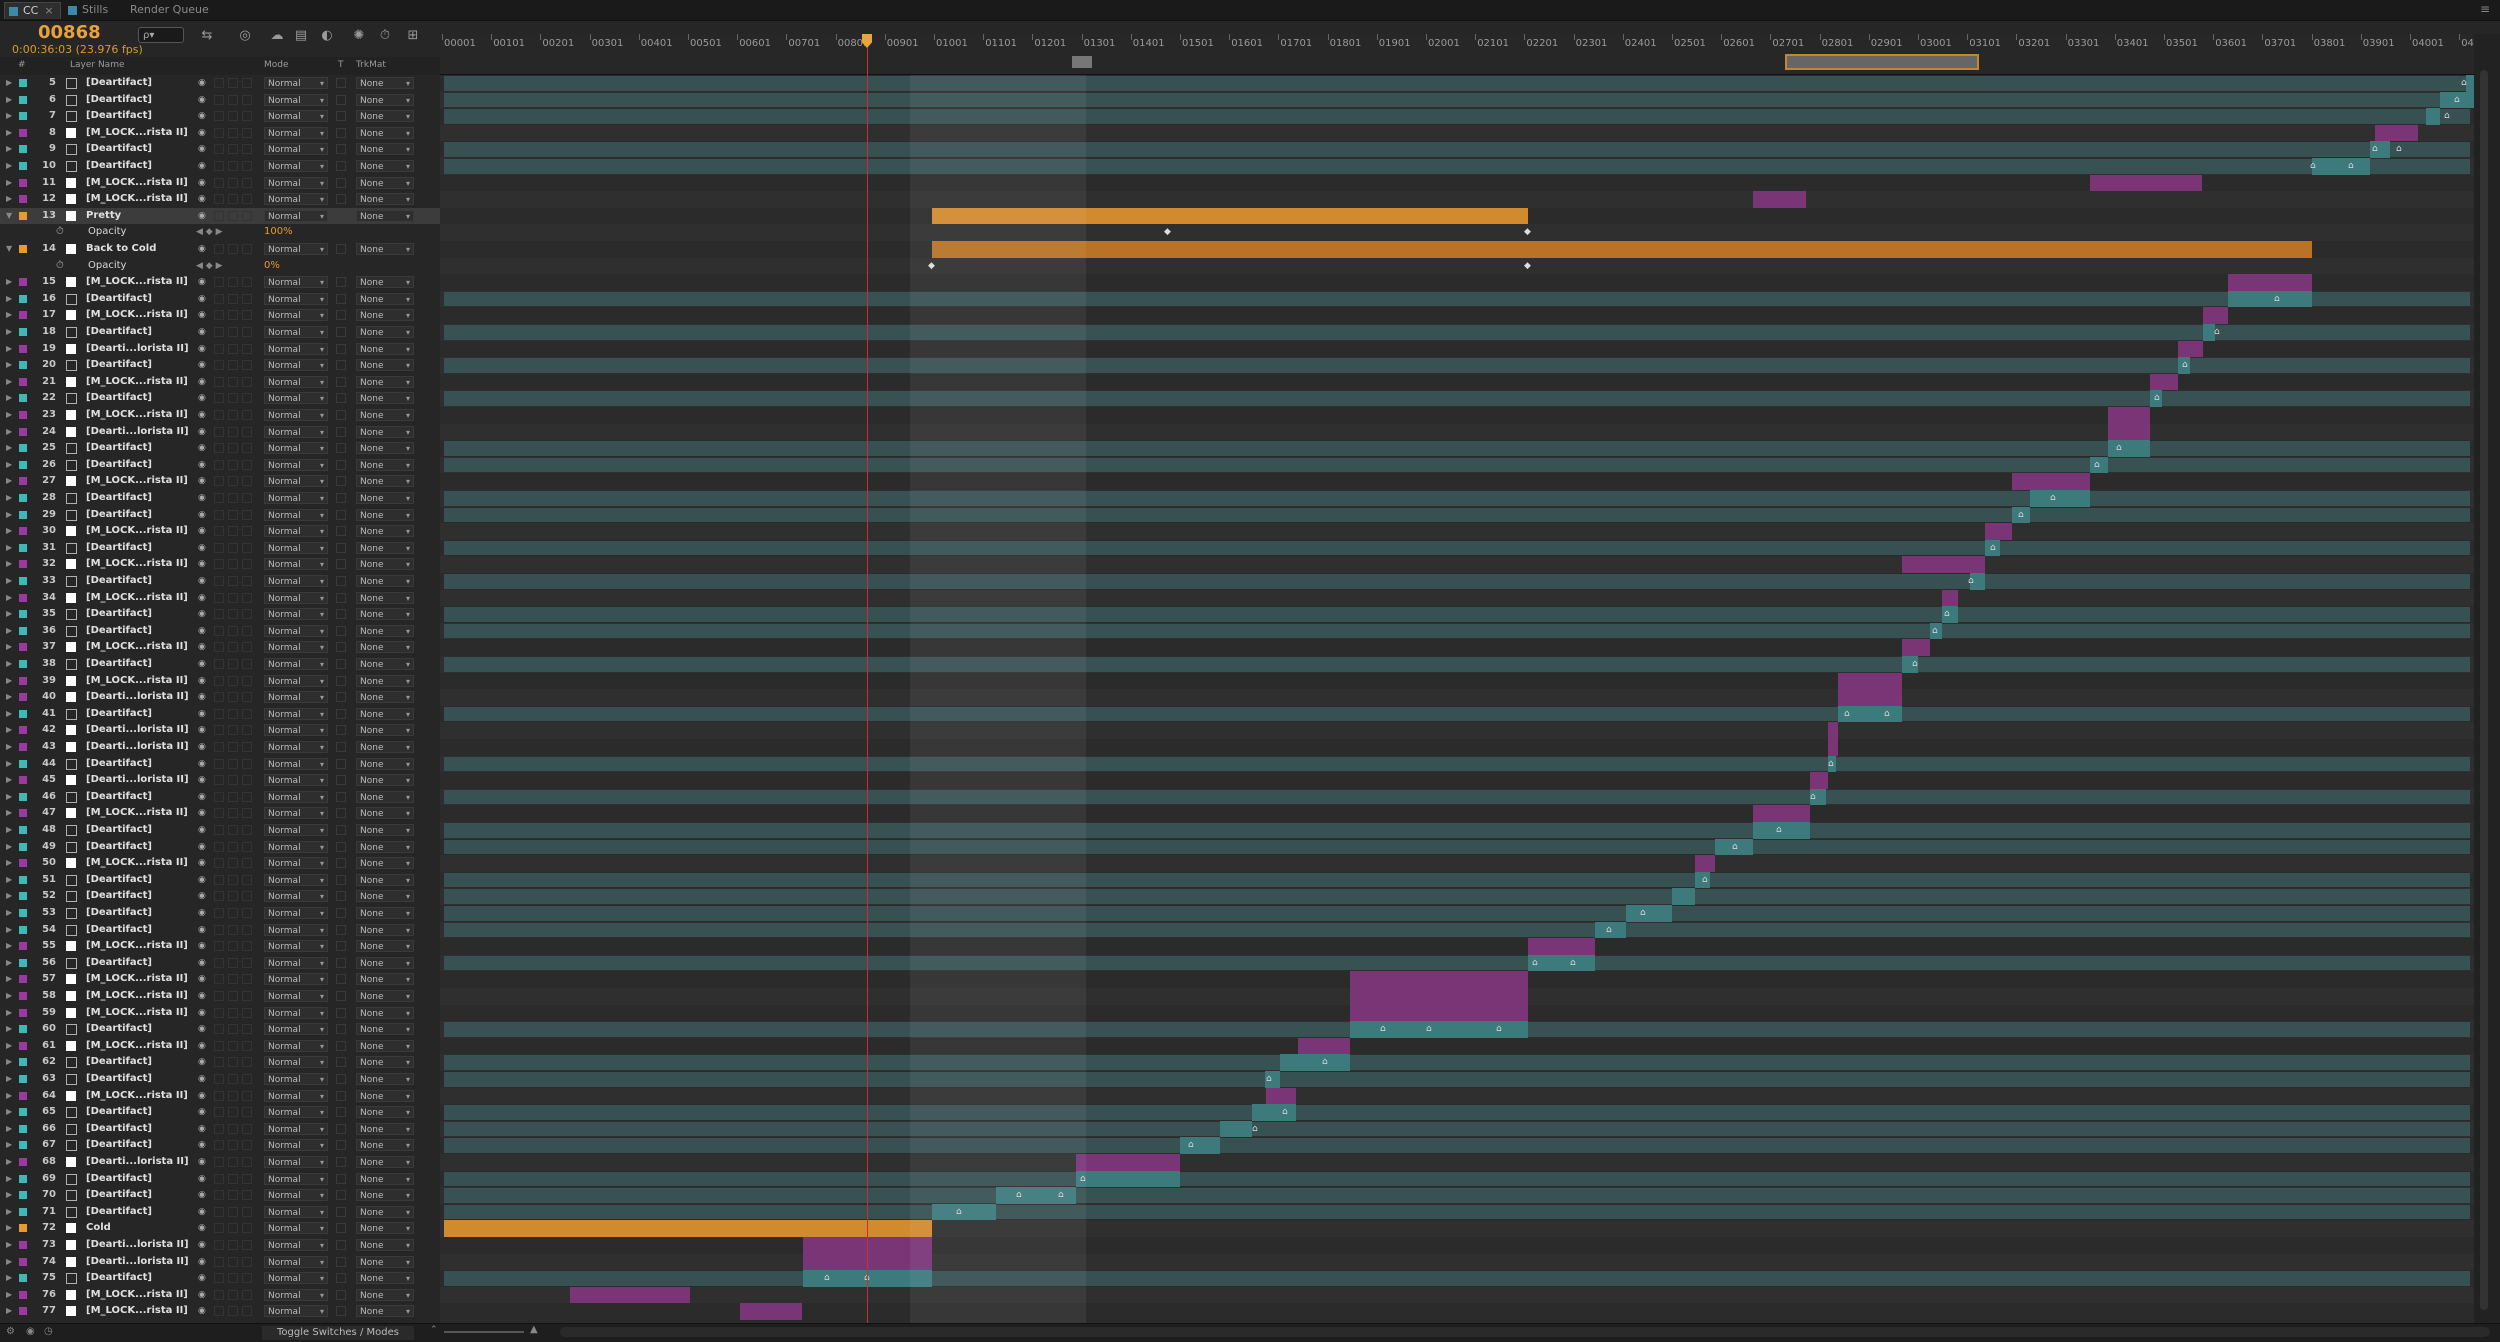 The width and height of the screenshot is (2500, 1342). What do you see at coordinates (220, 664) in the screenshot?
I see `layer-row: ▶ 38 [Deartifact]◉ Normal None` at bounding box center [220, 664].